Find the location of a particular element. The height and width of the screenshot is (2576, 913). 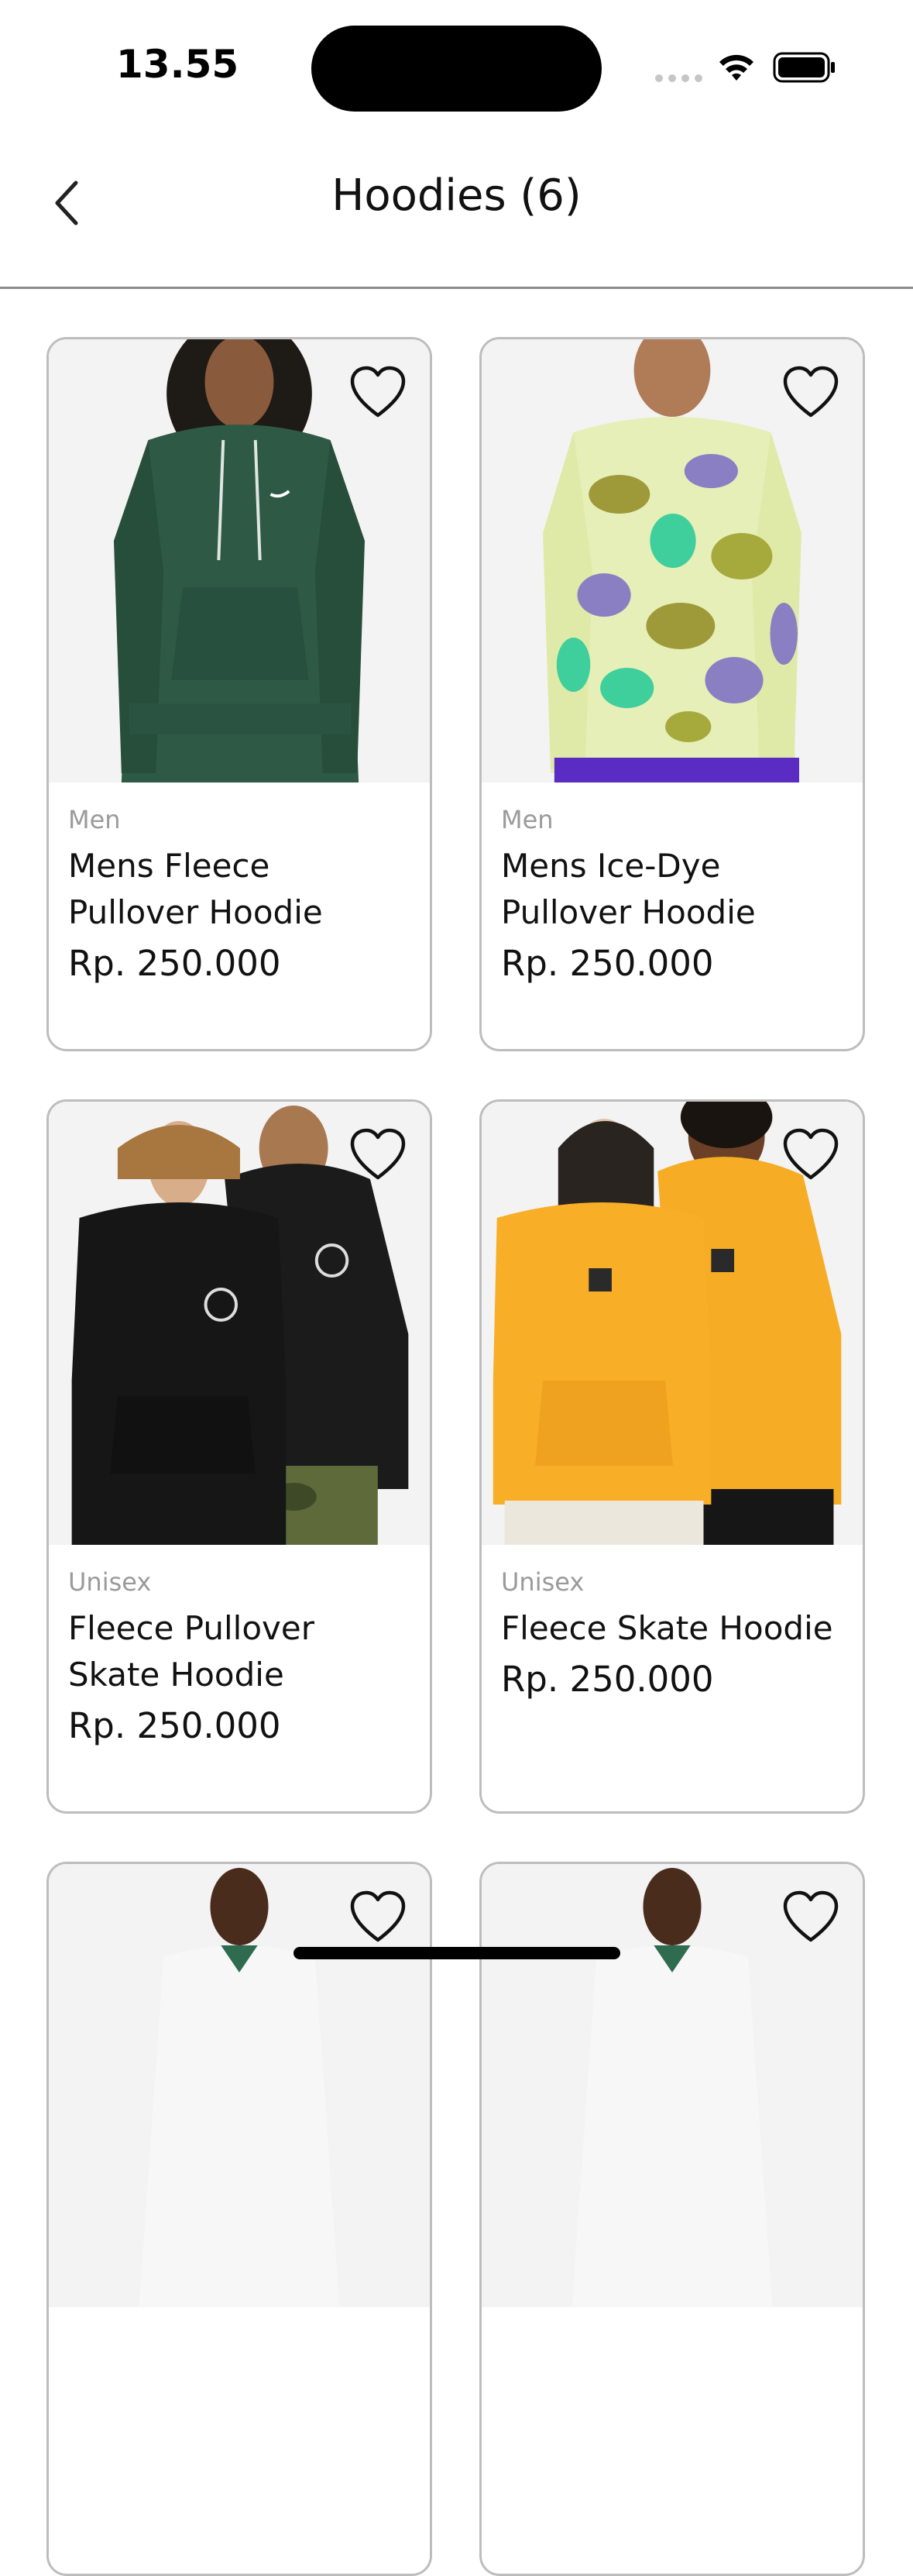

battery-icon is located at coordinates (804, 67).